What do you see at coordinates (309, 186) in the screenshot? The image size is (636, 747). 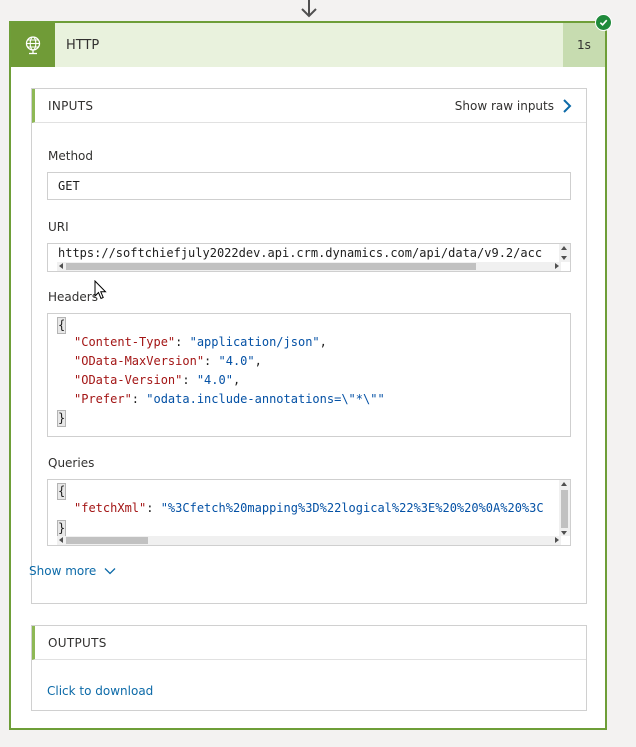 I see `method-field: GET` at bounding box center [309, 186].